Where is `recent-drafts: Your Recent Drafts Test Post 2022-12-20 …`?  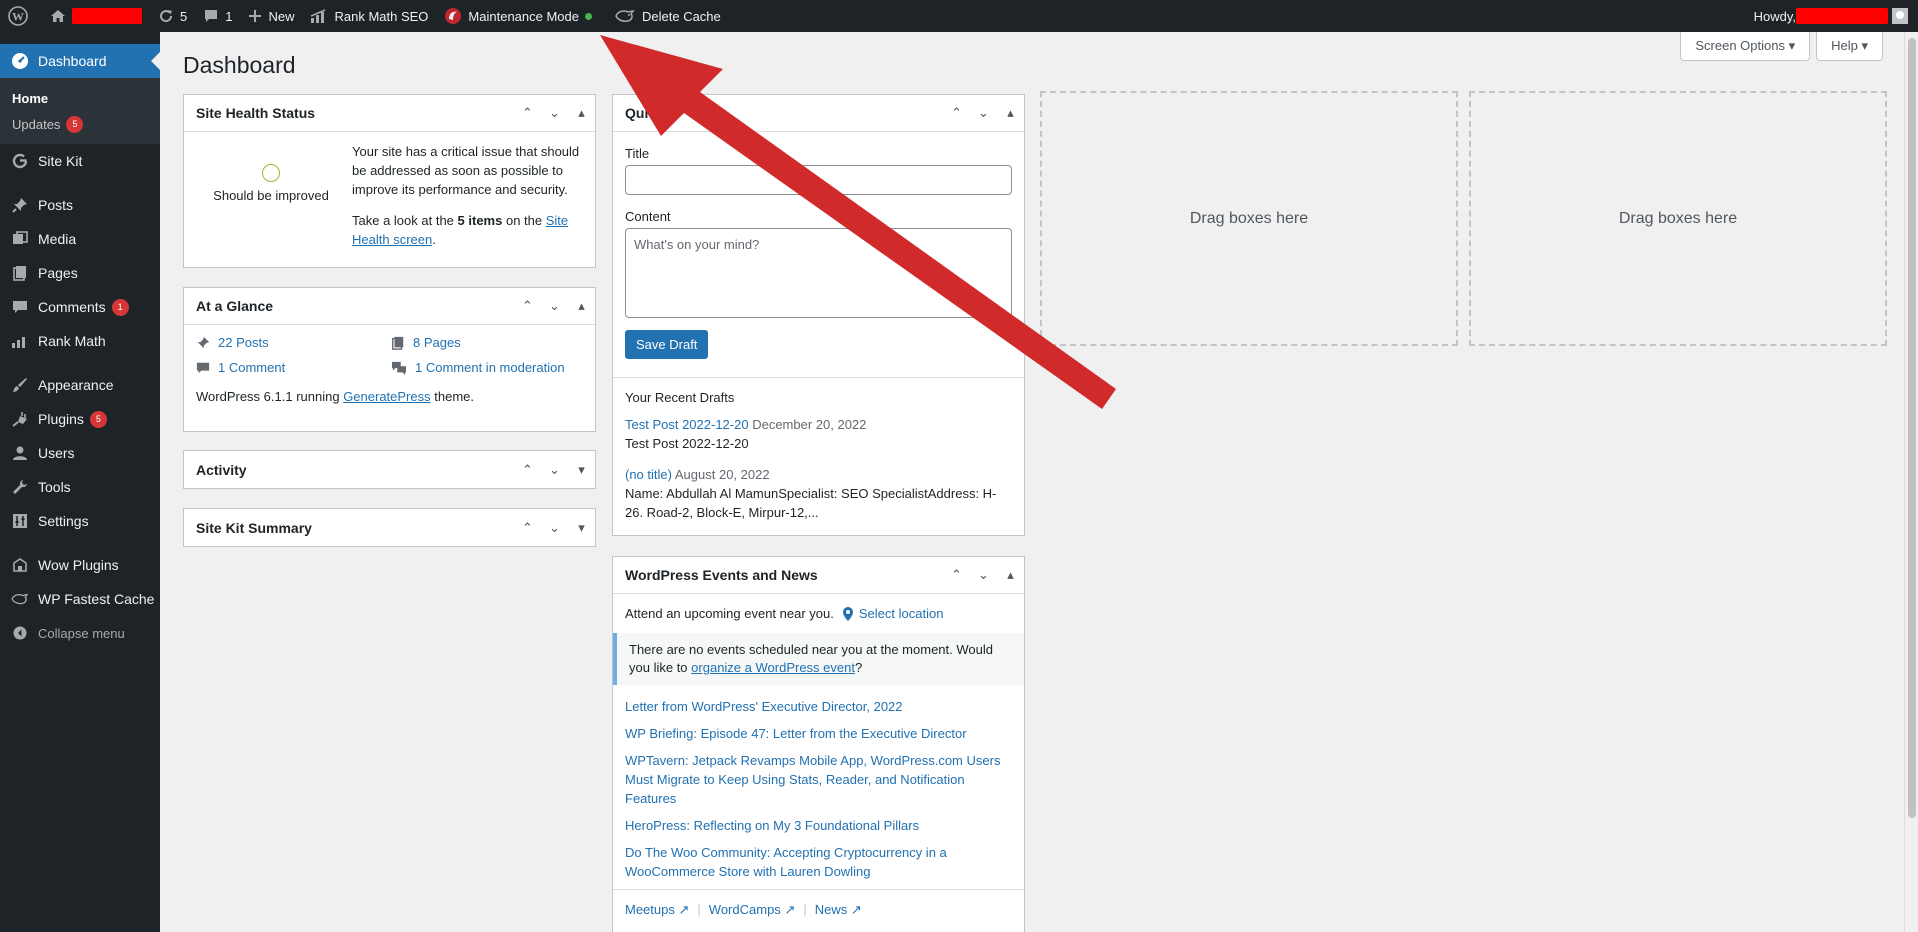 recent-drafts: Your Recent Drafts Test Post 2022-12-20 … is located at coordinates (818, 455).